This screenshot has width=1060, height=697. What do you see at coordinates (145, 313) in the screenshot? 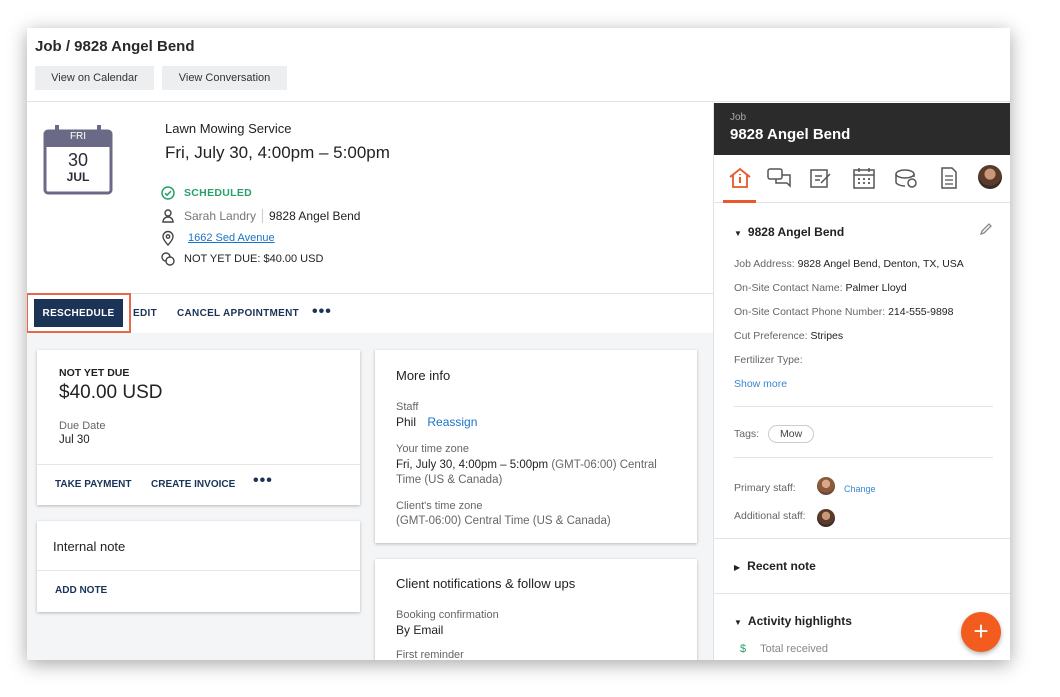
I see `edit-button: EDIT` at bounding box center [145, 313].